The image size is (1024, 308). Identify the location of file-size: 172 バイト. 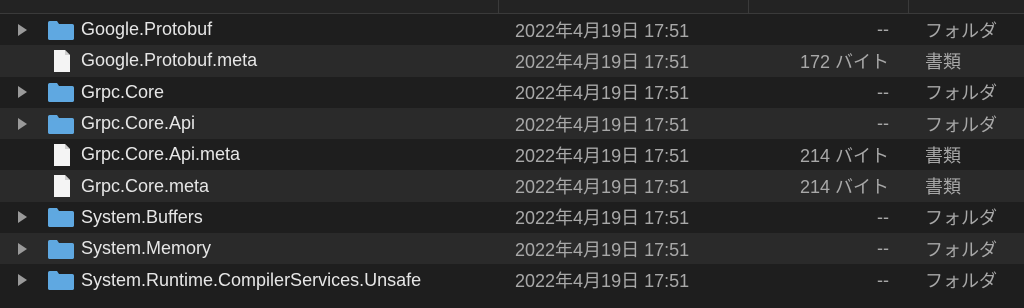
(844, 61).